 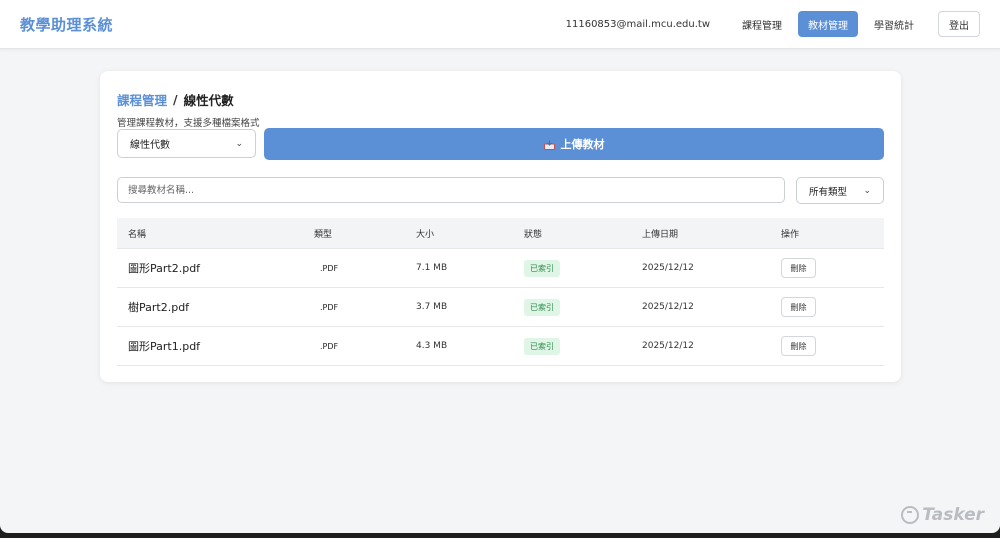 What do you see at coordinates (208, 100) in the screenshot?
I see `breadcrumb-current: 線性代數` at bounding box center [208, 100].